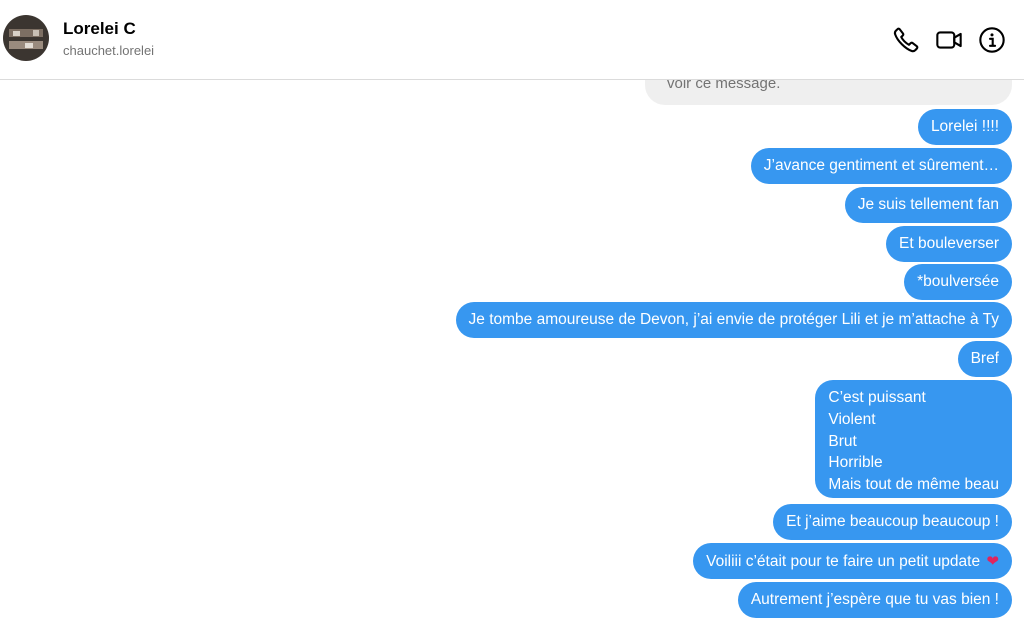  I want to click on chat-header: Lorelei C chauchet.lorelei, so click(512, 40).